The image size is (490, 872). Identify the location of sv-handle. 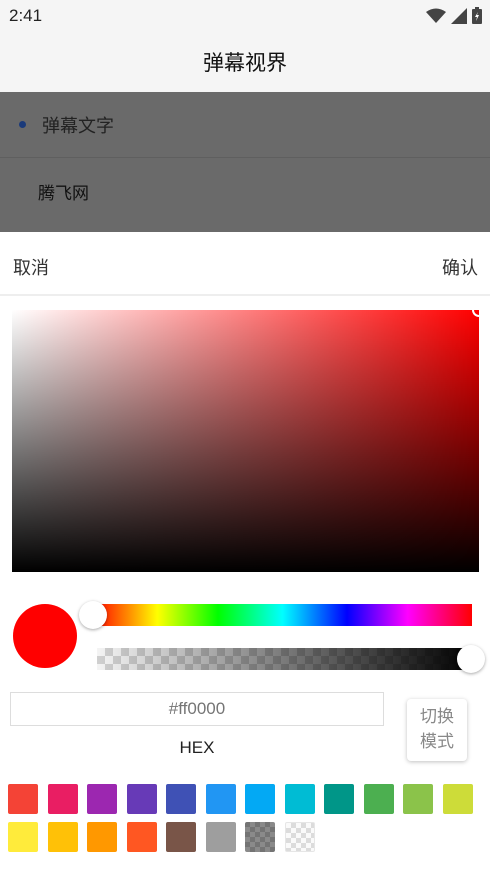
(479, 310).